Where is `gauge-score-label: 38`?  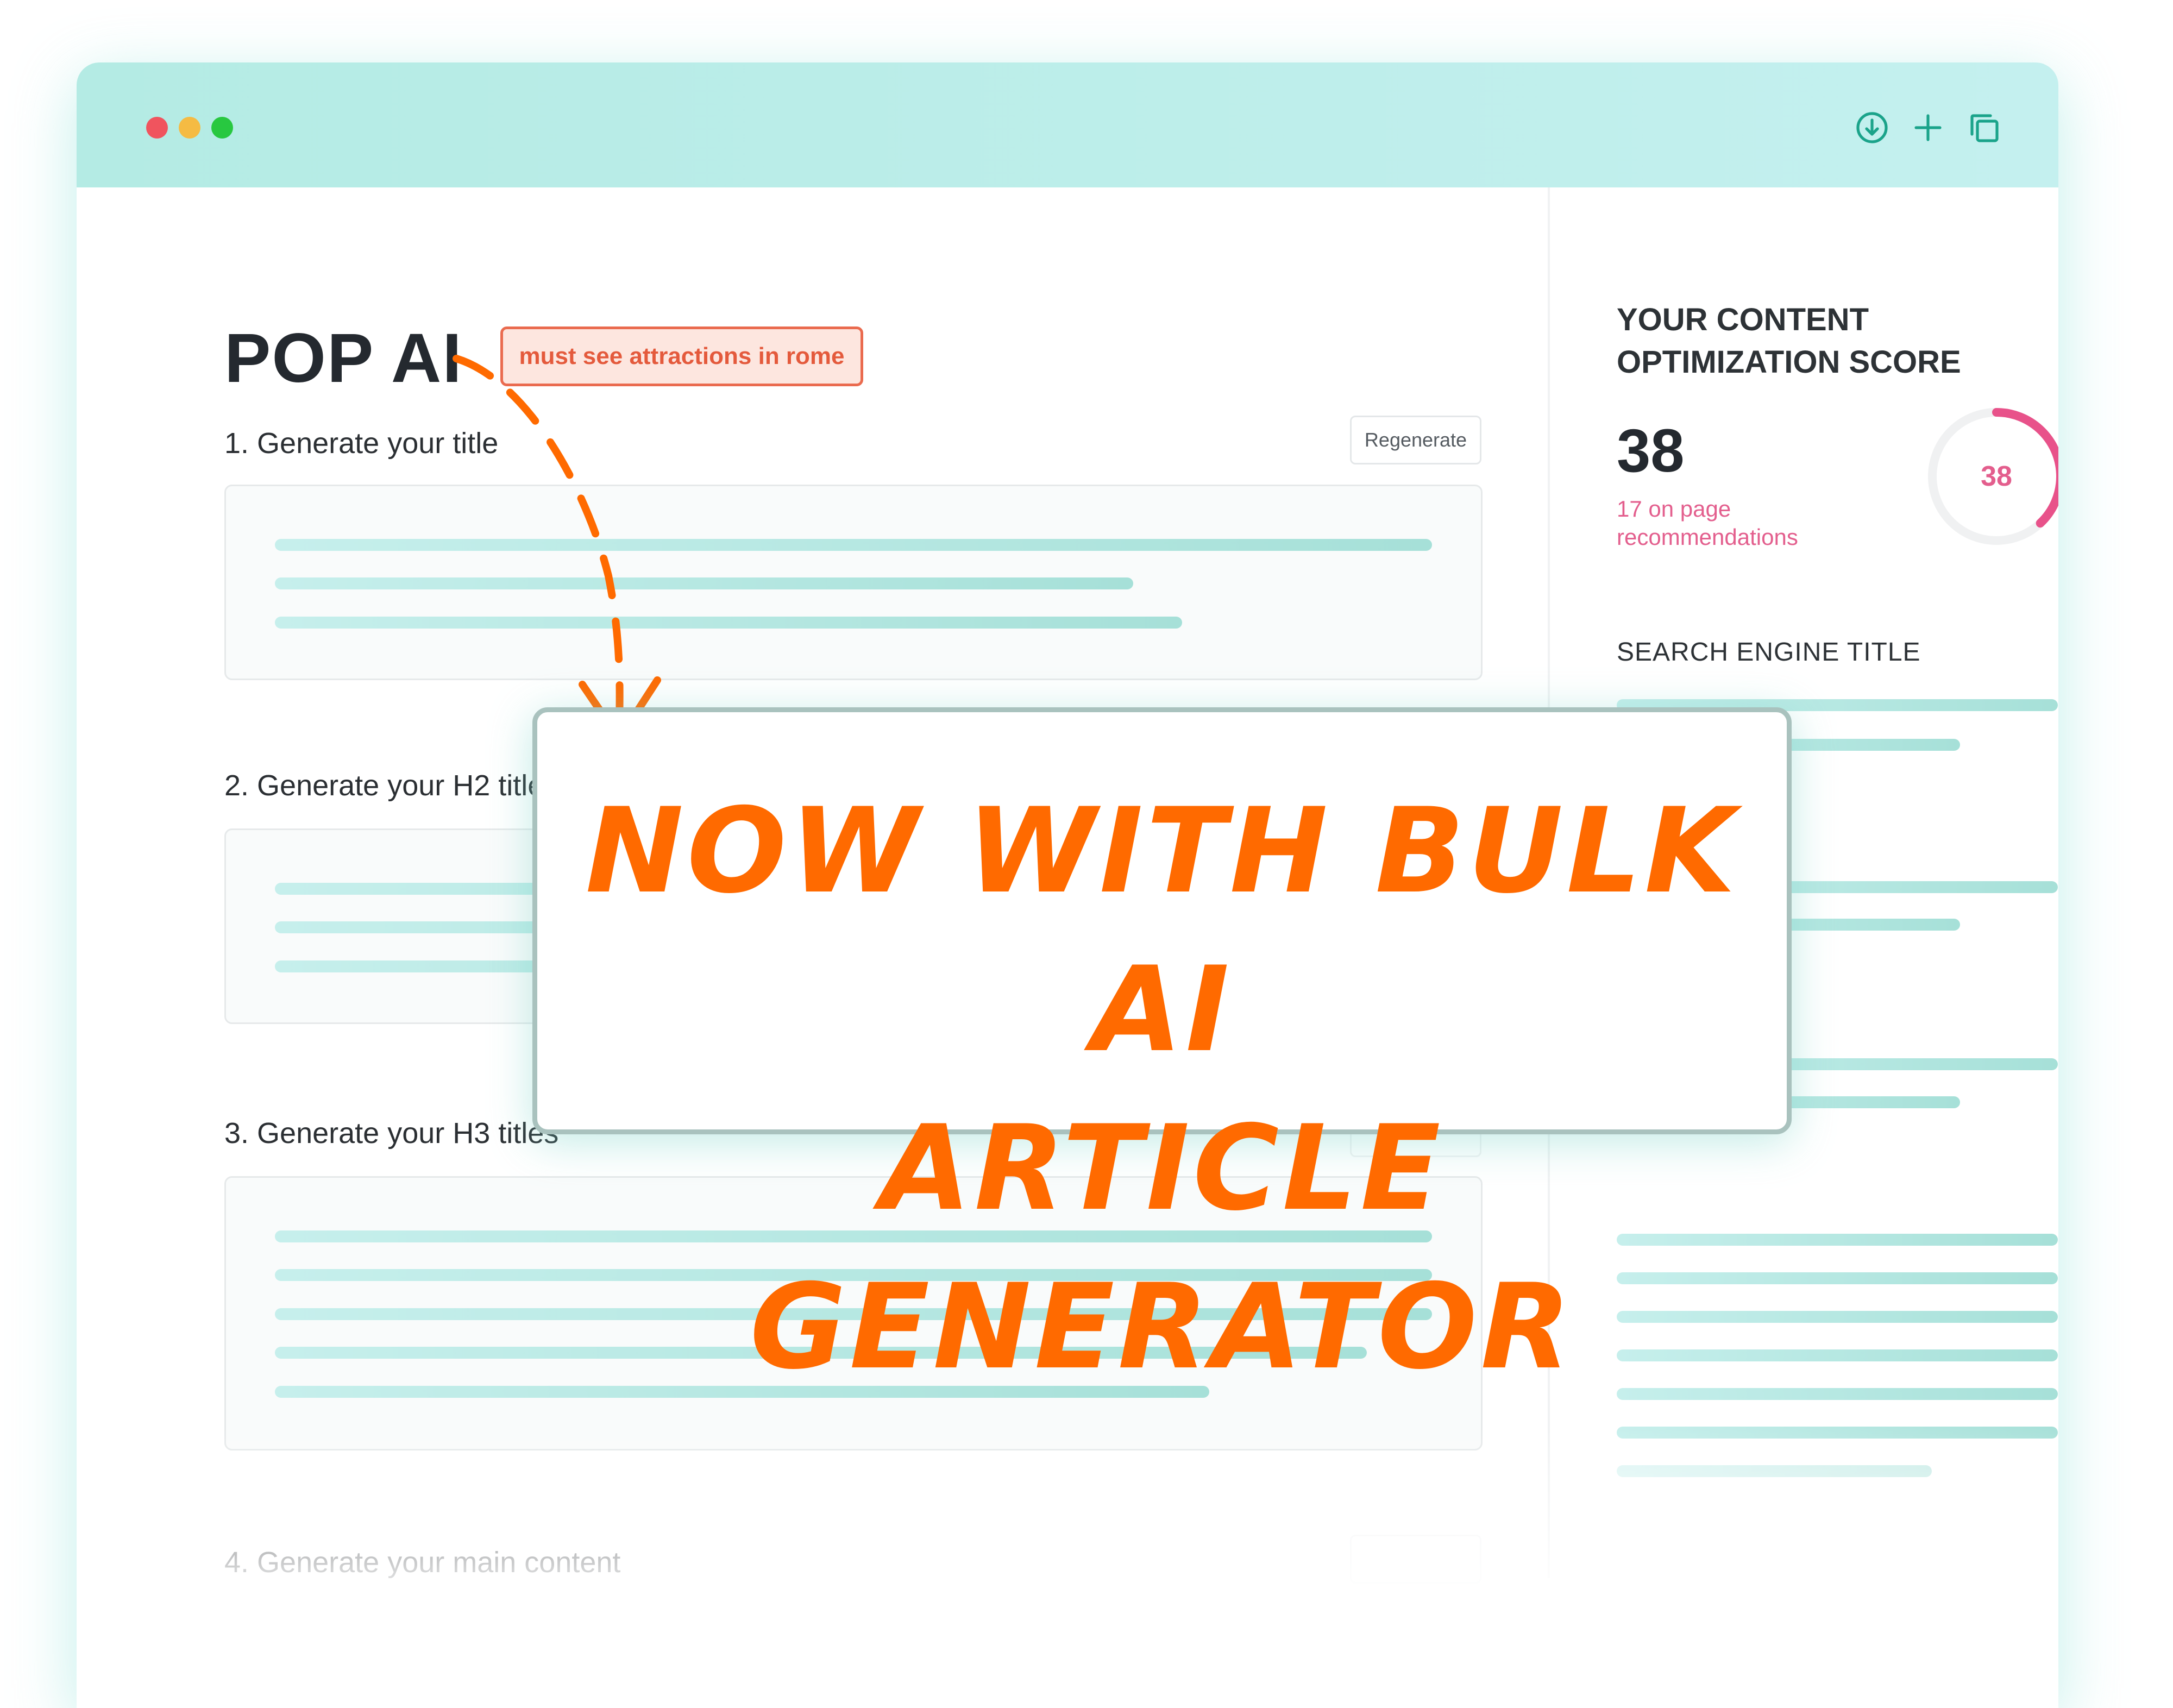
gauge-score-label: 38 is located at coordinates (1996, 477).